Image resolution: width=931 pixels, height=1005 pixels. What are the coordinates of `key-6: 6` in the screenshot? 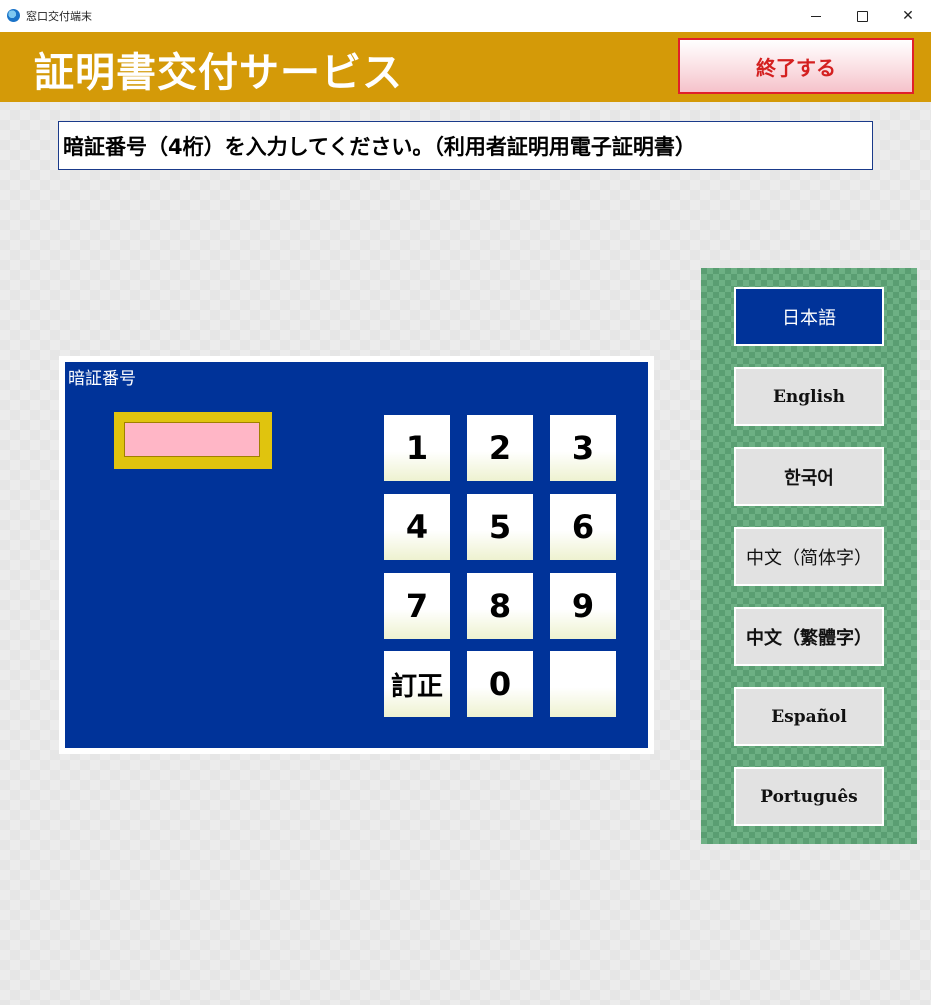 It's located at (583, 527).